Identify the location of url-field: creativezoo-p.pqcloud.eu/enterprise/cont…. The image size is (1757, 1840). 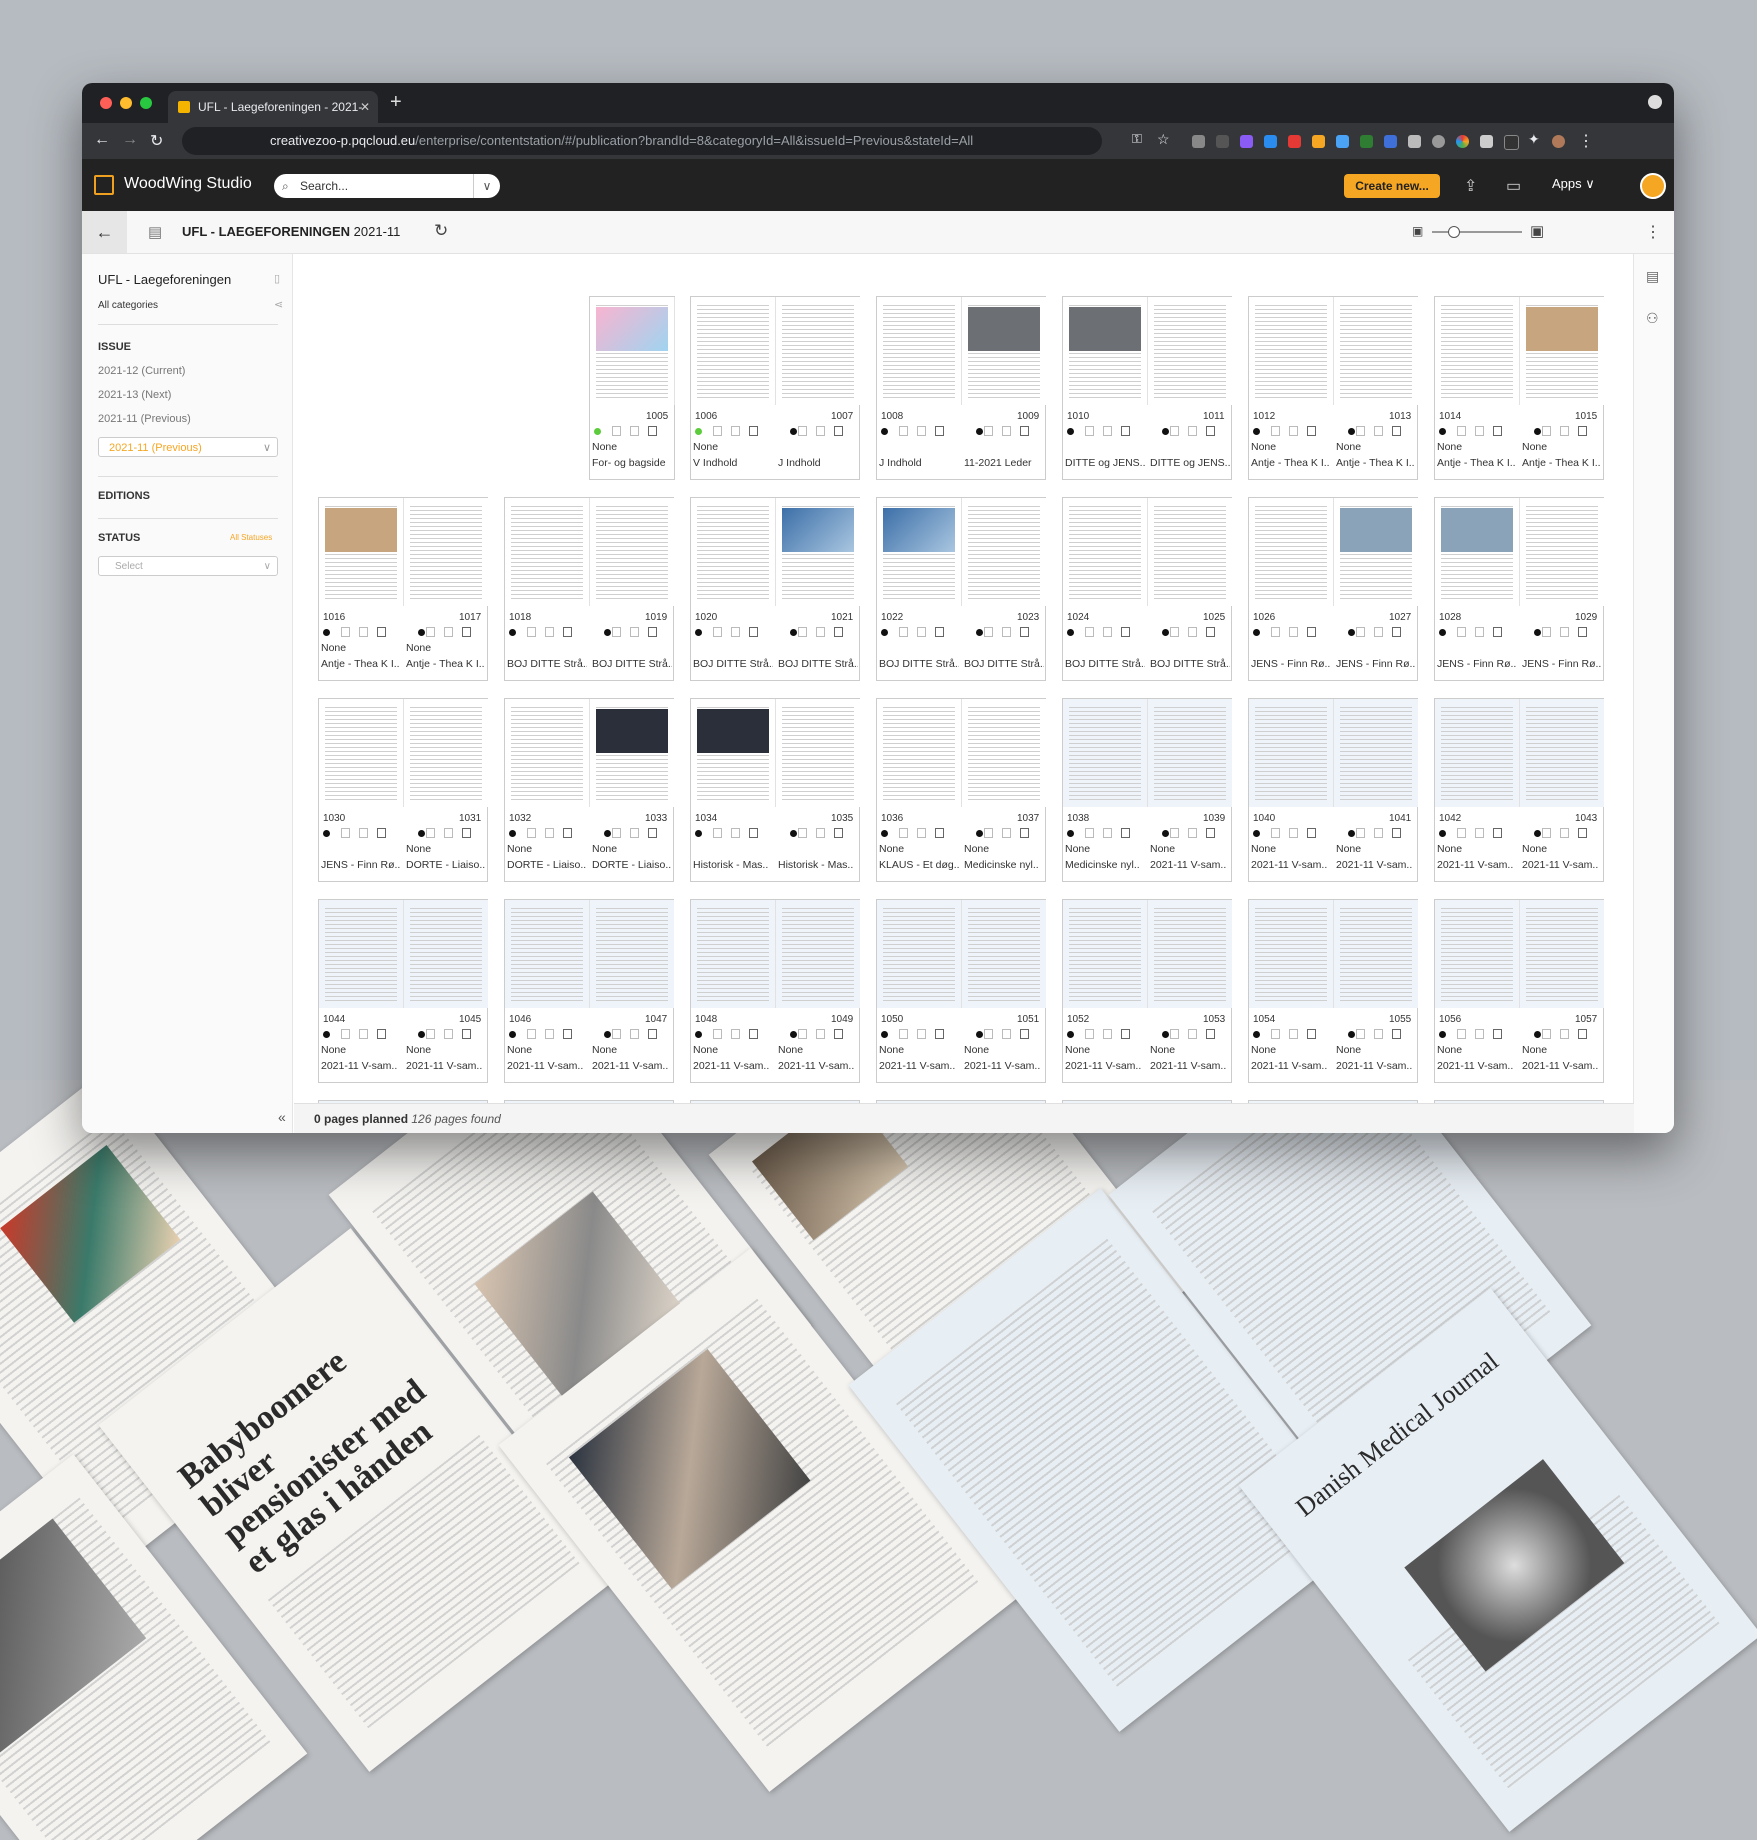
(642, 141).